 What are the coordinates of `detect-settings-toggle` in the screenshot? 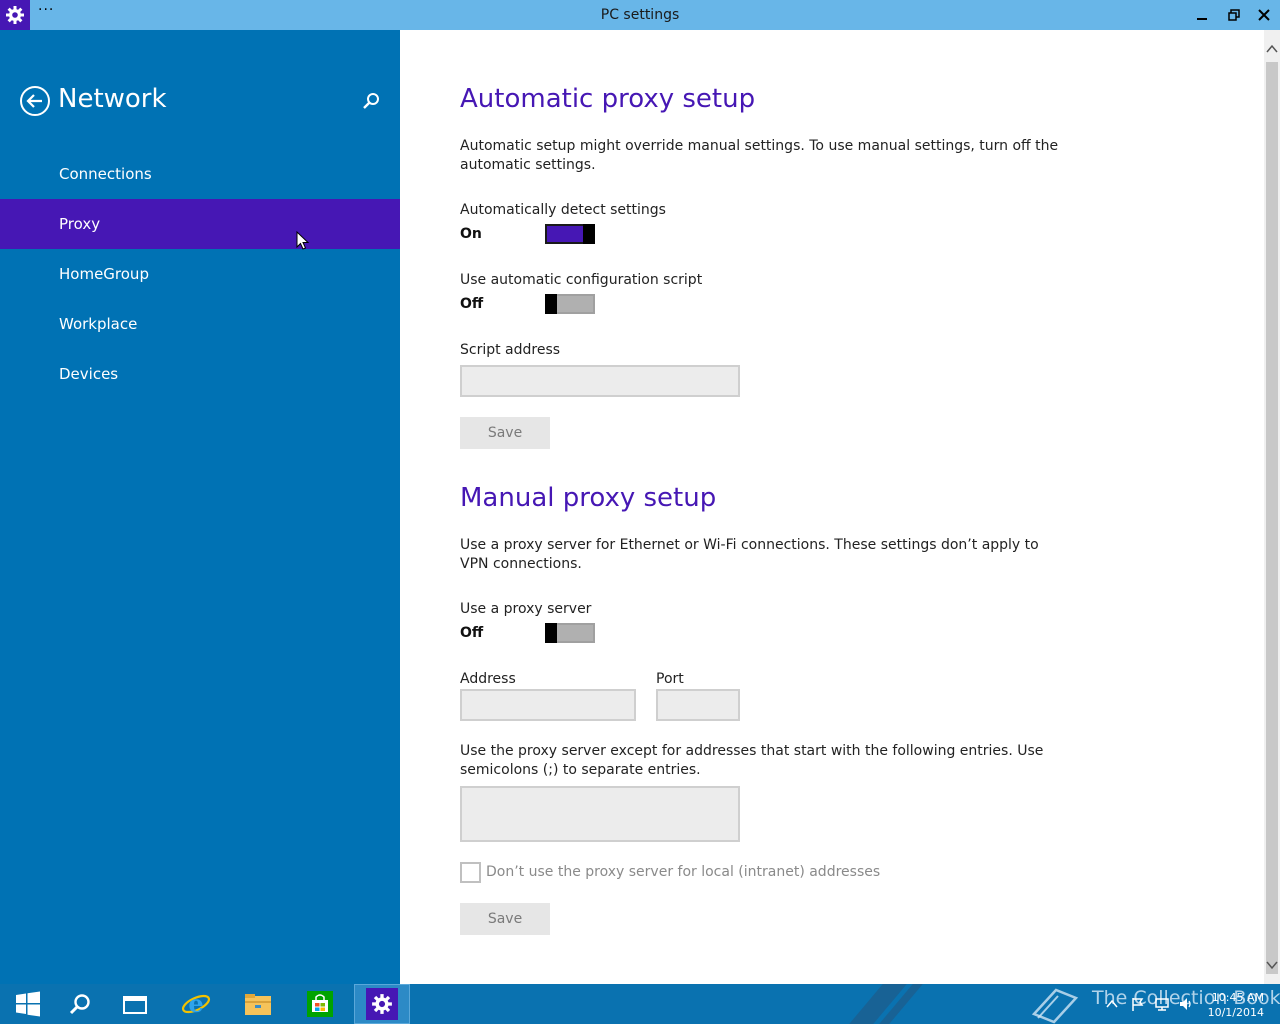 It's located at (570, 234).